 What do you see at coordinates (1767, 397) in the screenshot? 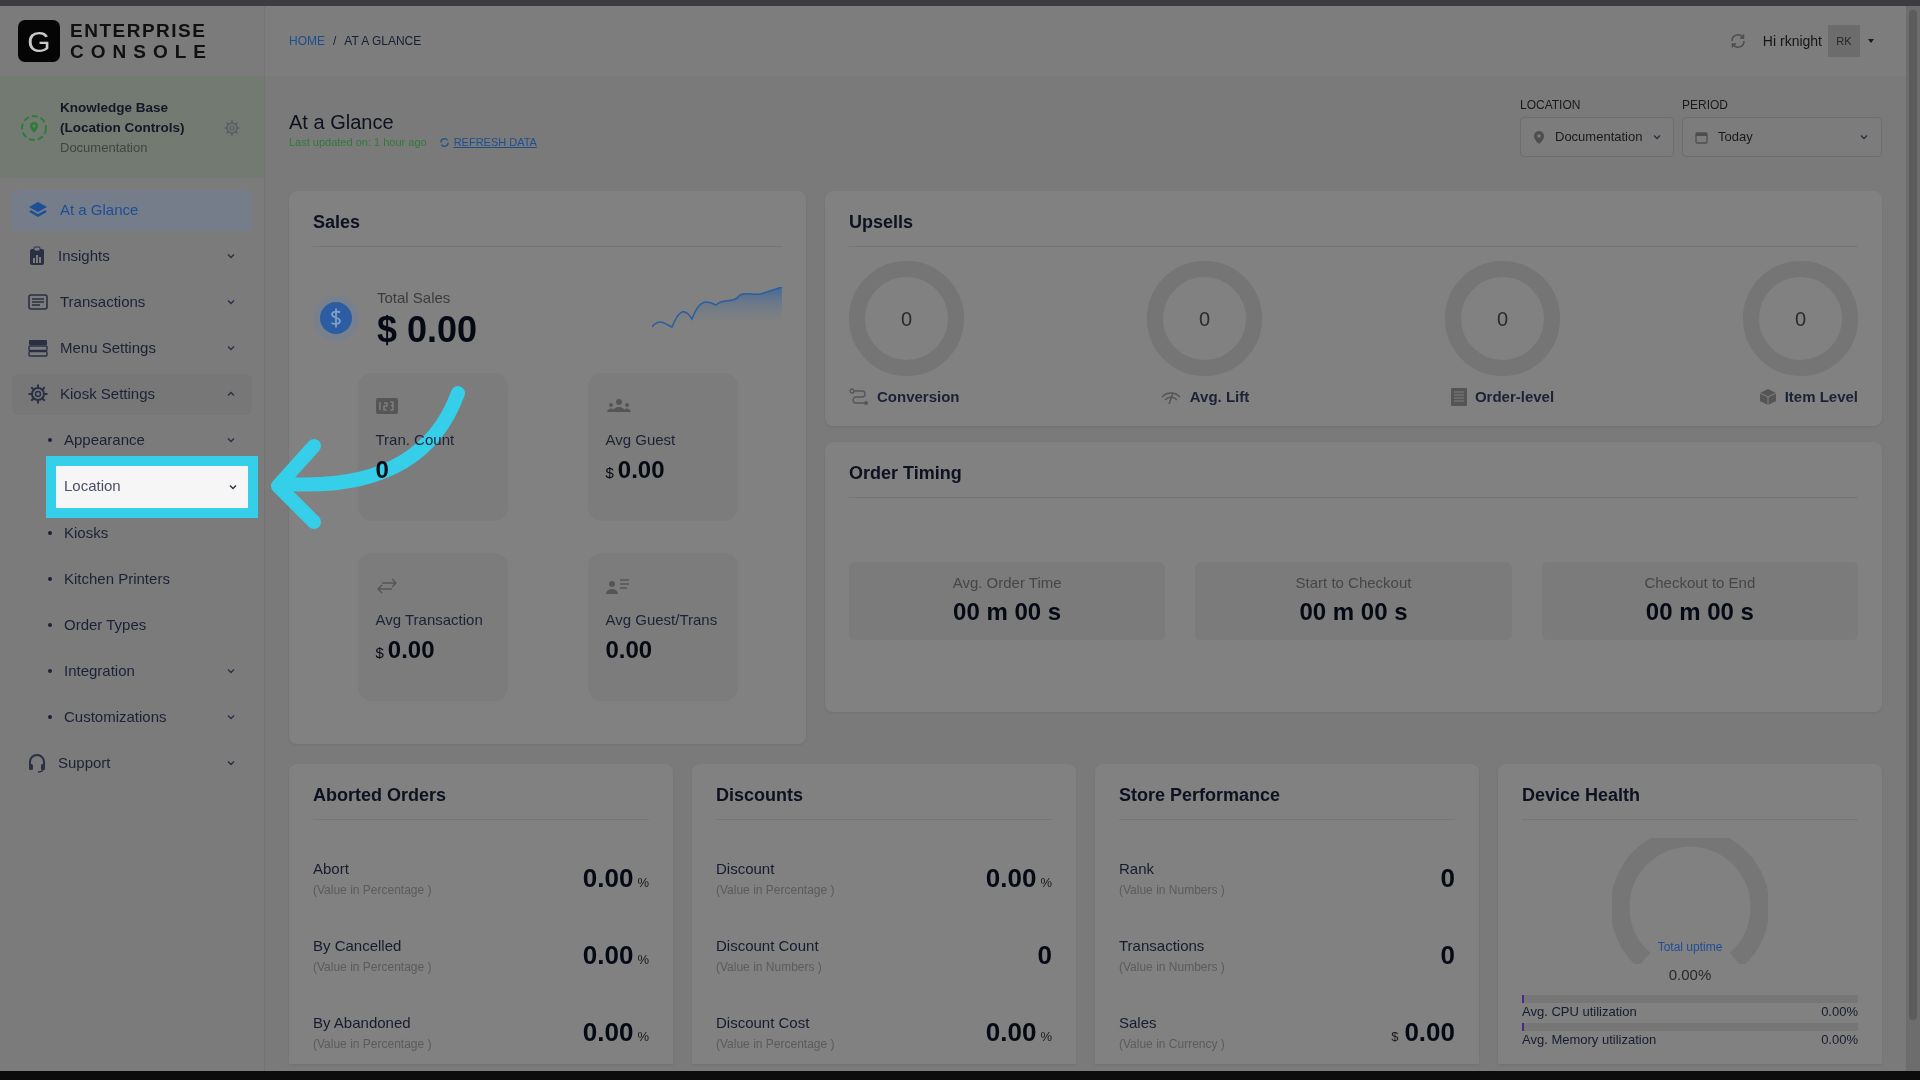
I see `cube-icon` at bounding box center [1767, 397].